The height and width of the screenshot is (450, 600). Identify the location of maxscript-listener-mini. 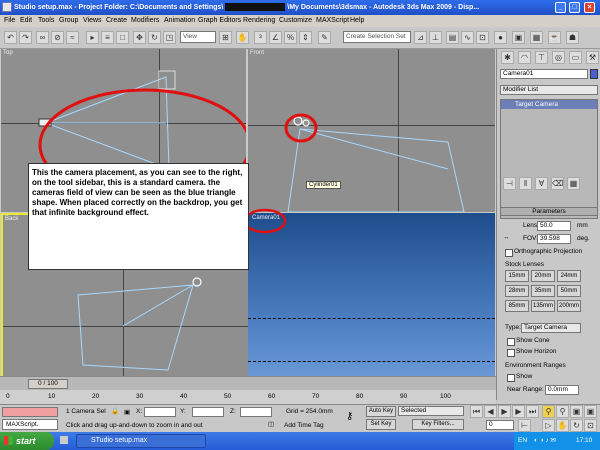
(30, 412).